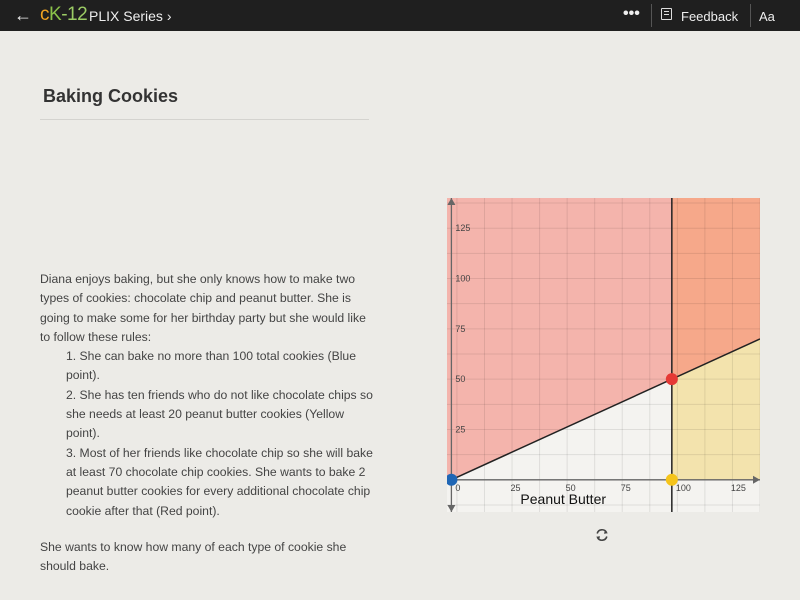 The height and width of the screenshot is (600, 800). Describe the element at coordinates (460, 329) in the screenshot. I see `y-tick-label: 75` at that location.